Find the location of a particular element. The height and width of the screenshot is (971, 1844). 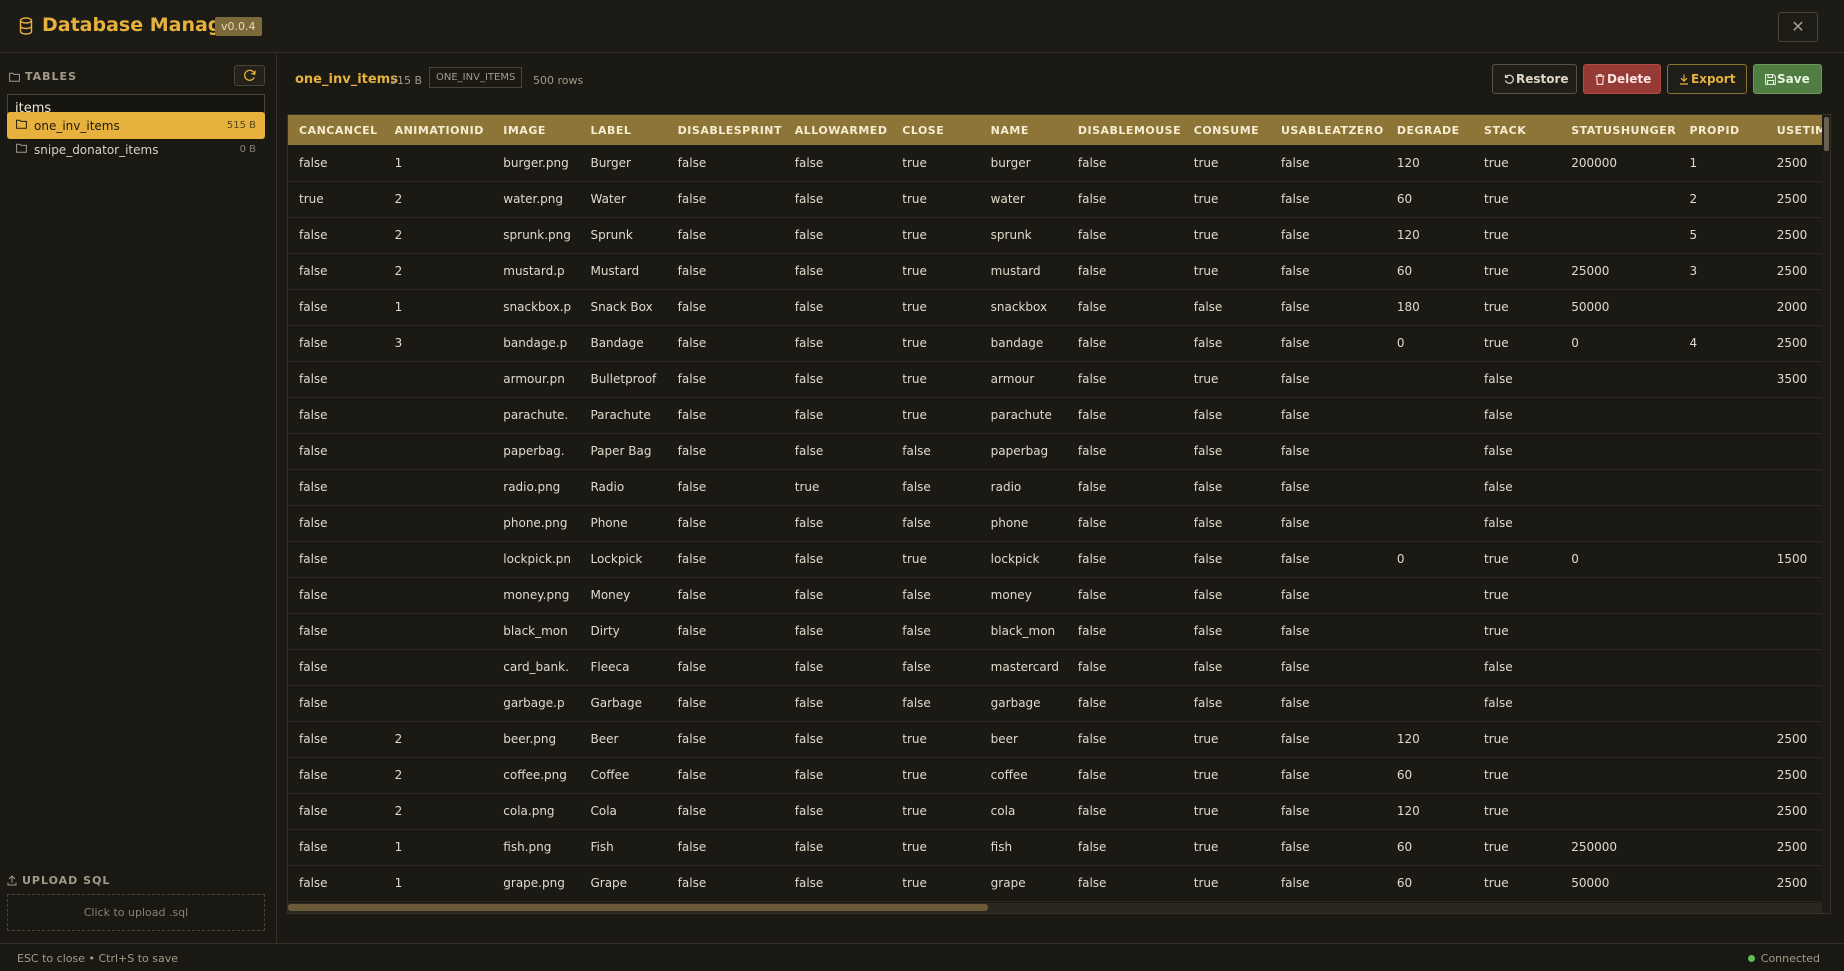

cell-statushunger: 25000 is located at coordinates (1619, 271).